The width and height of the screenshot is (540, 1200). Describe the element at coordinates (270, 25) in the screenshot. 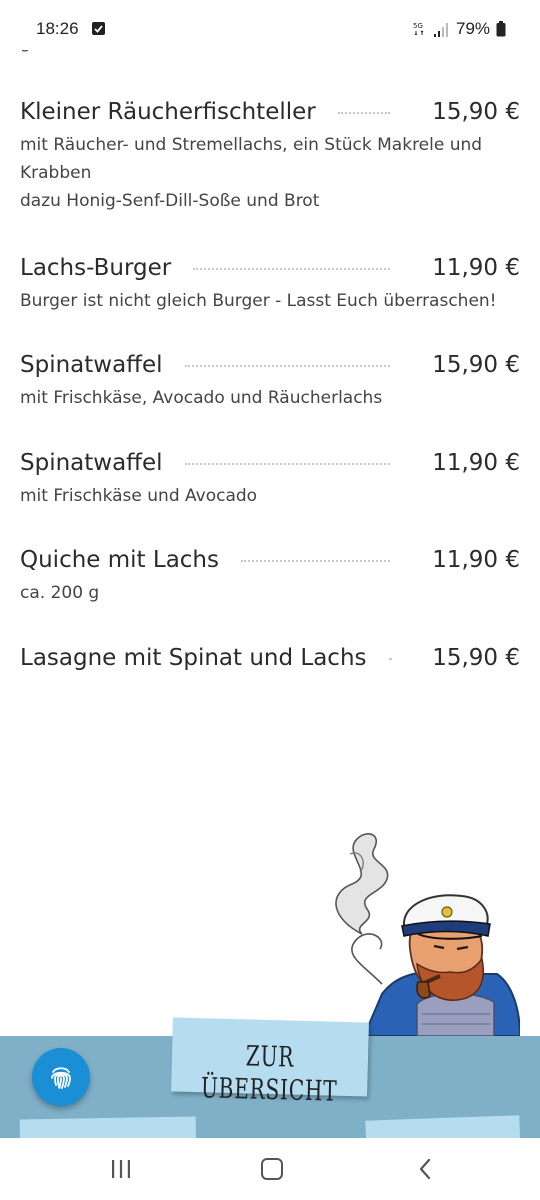

I see `status-bar: 18:26 5G 79%` at that location.